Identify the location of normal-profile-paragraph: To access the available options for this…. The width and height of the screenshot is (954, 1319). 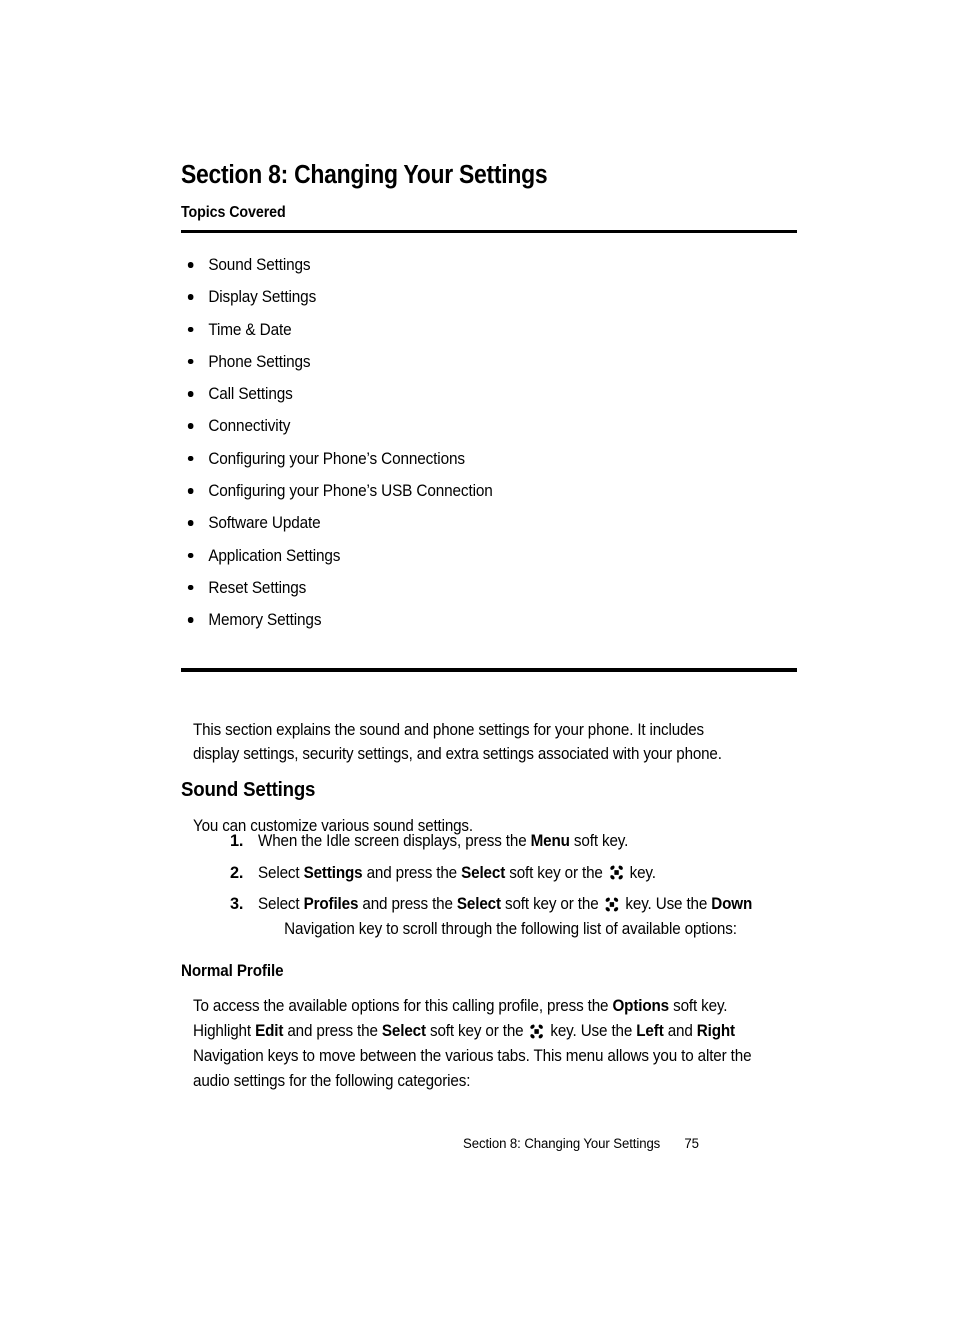
(472, 1044).